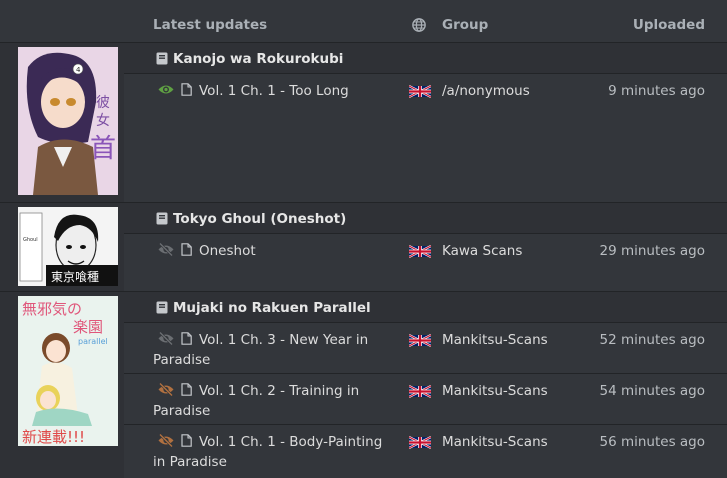  Describe the element at coordinates (30, 240) in the screenshot. I see `svg-text: Ghoul` at that location.